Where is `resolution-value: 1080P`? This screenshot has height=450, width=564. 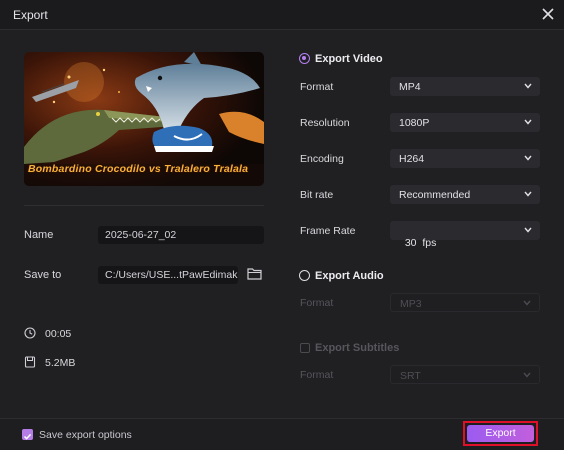
resolution-value: 1080P is located at coordinates (414, 123).